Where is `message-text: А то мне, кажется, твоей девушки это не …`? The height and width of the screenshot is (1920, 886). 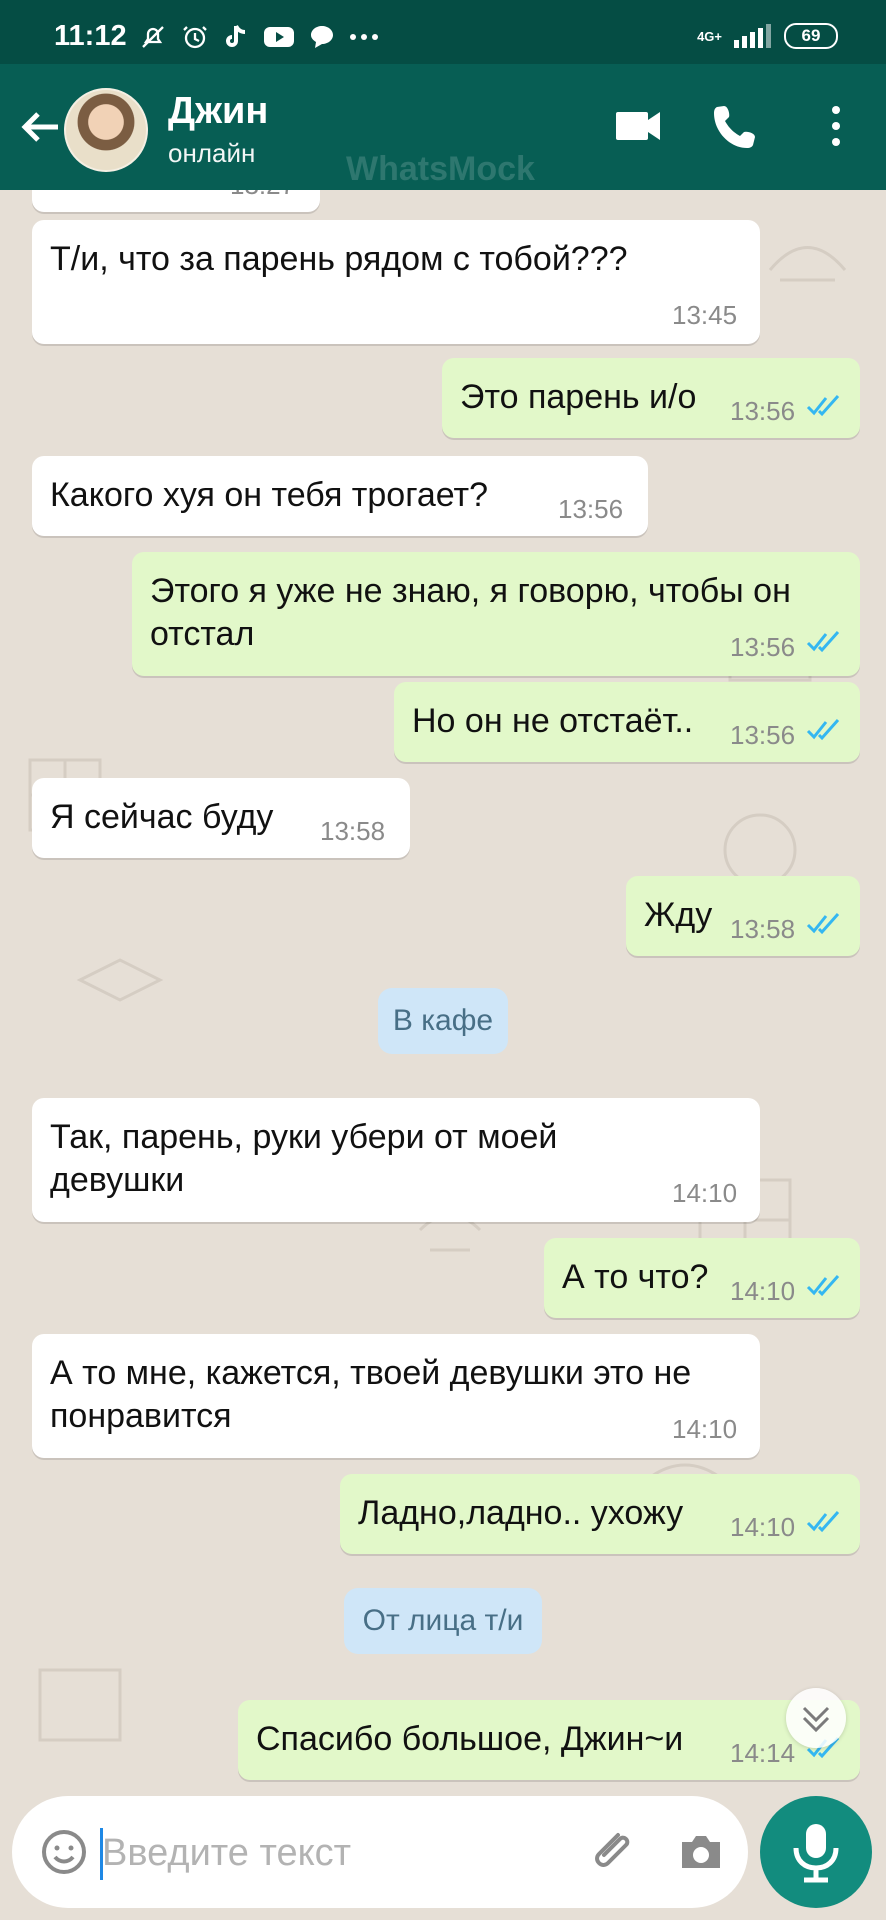
message-text: А то мне, кажется, твоей девушки это не … is located at coordinates (370, 1395).